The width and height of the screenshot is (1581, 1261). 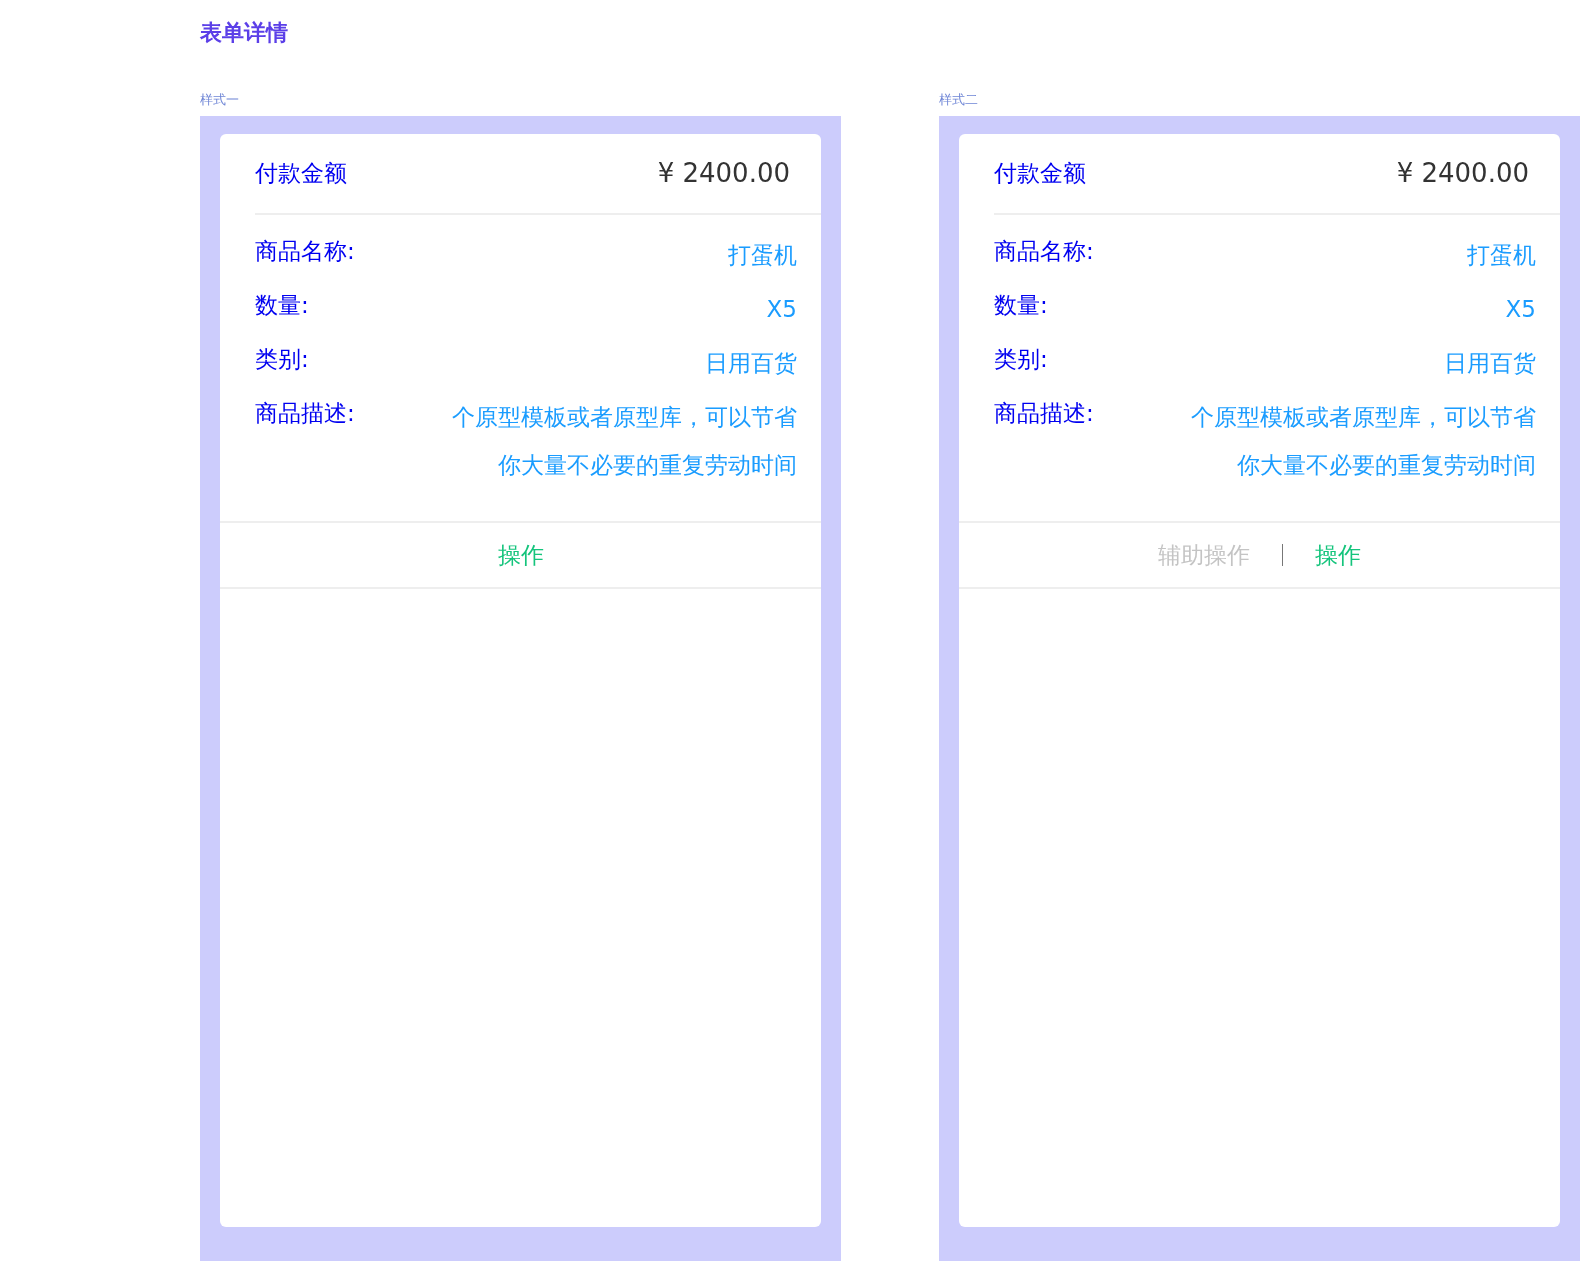 What do you see at coordinates (220, 100) in the screenshot?
I see `section-caption: 样式一` at bounding box center [220, 100].